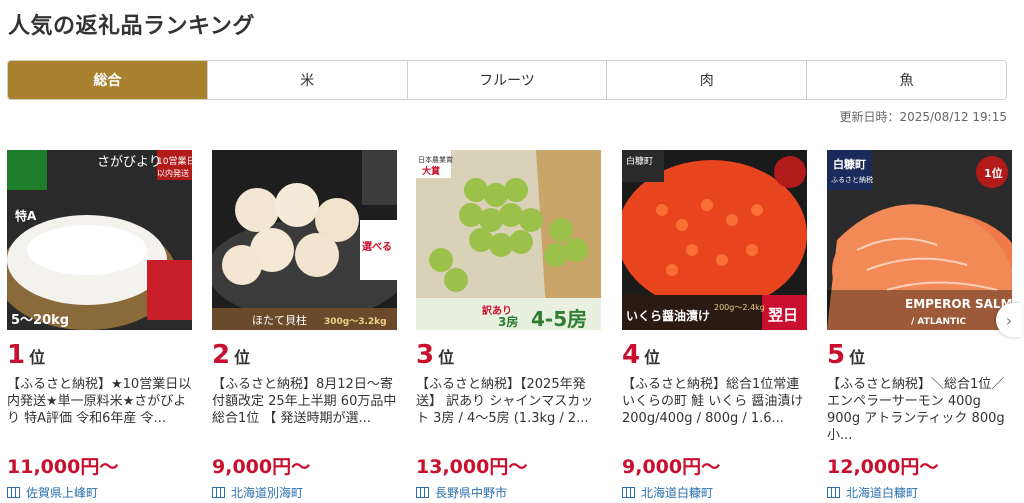 The height and width of the screenshot is (503, 1024). What do you see at coordinates (129, 162) in the screenshot?
I see `thumb-text: さがびより` at bounding box center [129, 162].